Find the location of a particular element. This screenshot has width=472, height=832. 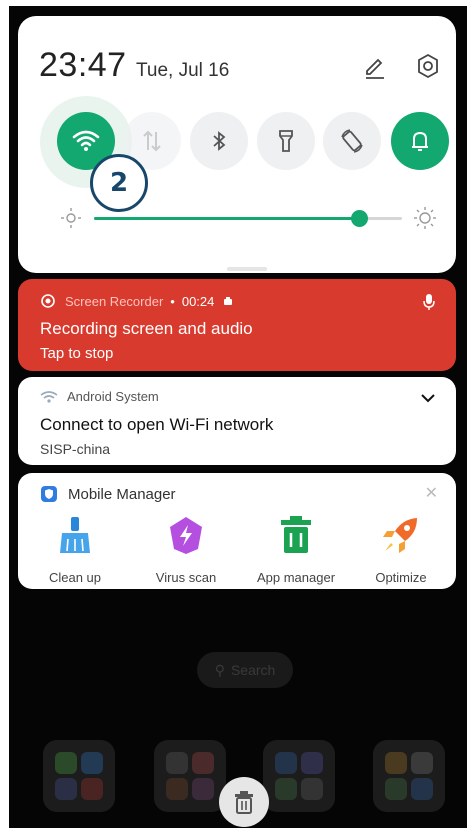

mobile-data-icon is located at coordinates (152, 141).